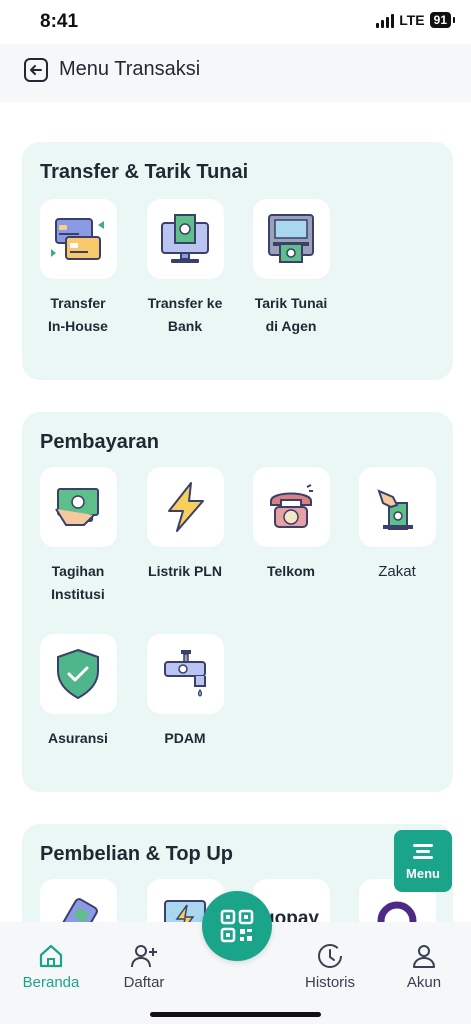  I want to click on monitor-money-icon, so click(185, 238).